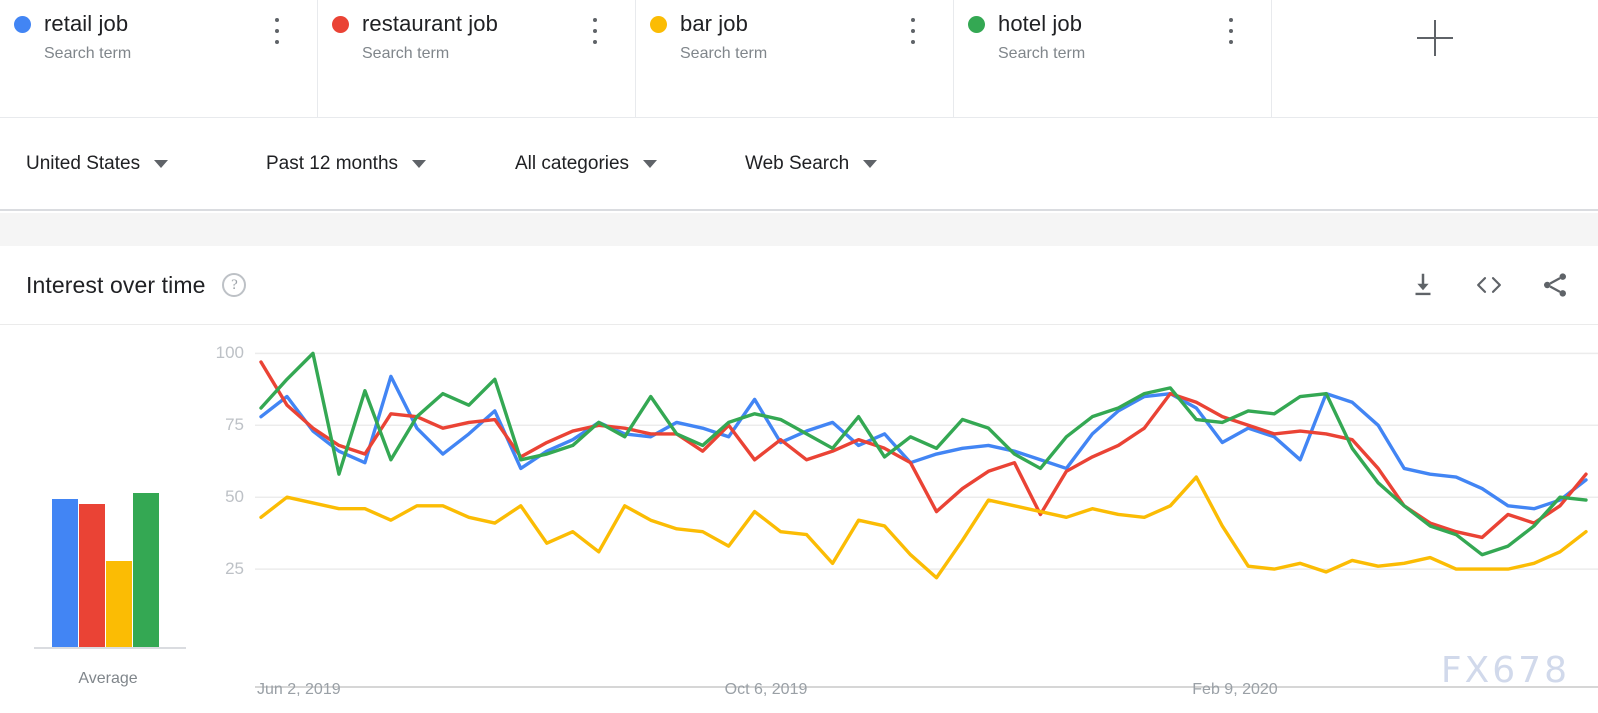  Describe the element at coordinates (430, 23) in the screenshot. I see `term-name-1: restaurant job` at that location.